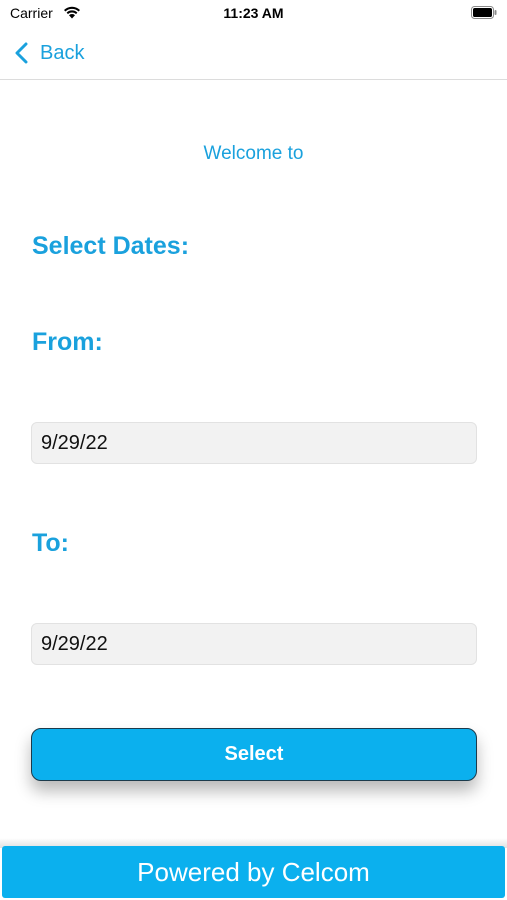  Describe the element at coordinates (484, 12) in the screenshot. I see `battery-icon` at that location.